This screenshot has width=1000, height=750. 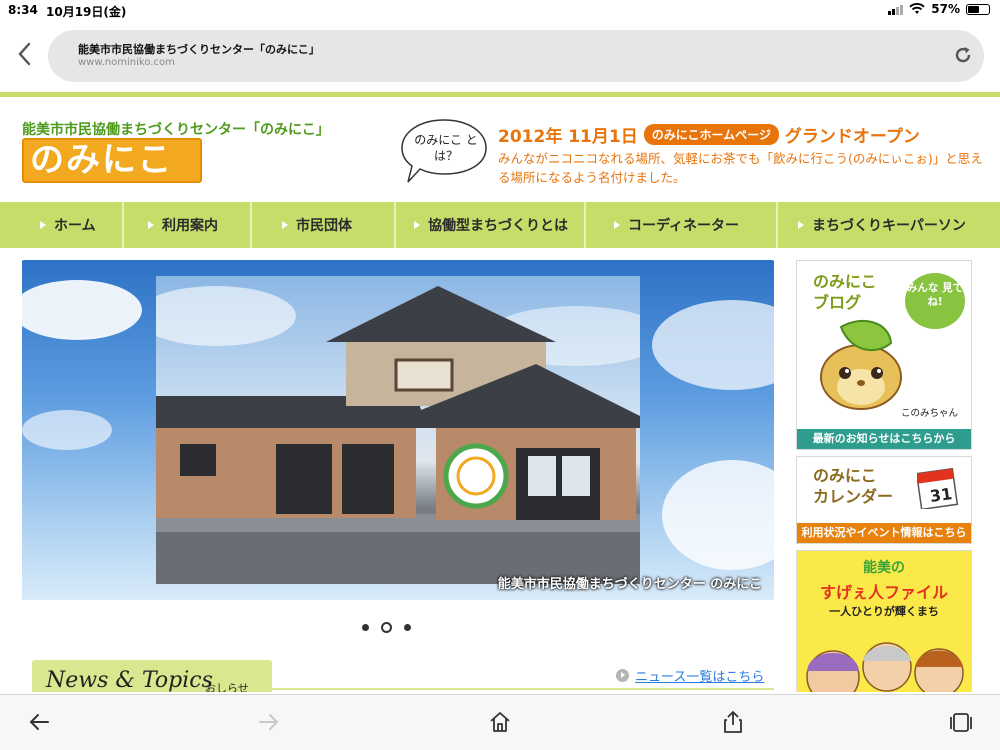 I want to click on calendar-title-2: カレンダー, so click(x=853, y=496).